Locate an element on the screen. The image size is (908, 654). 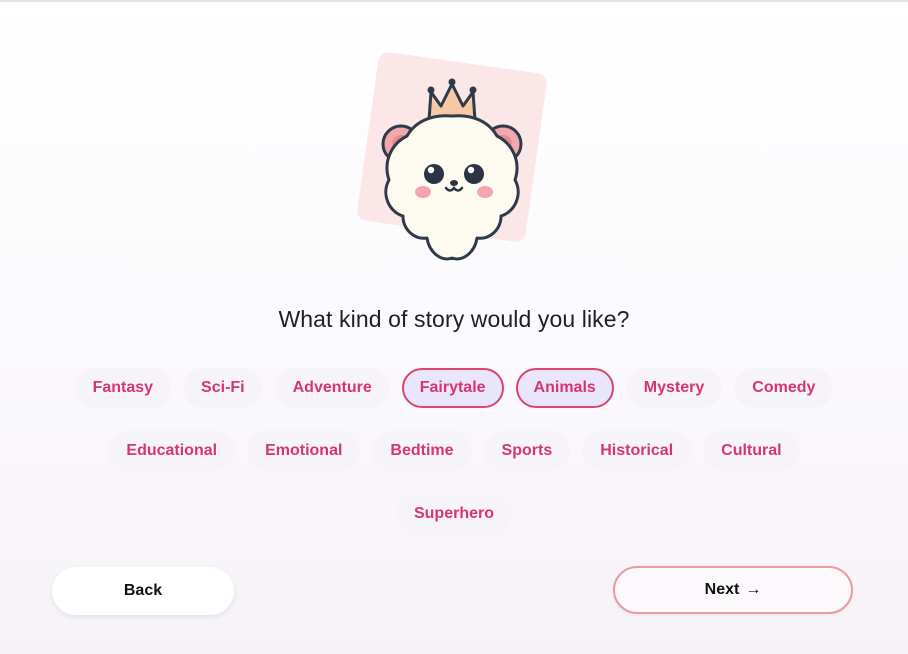
genre-chip-historical: Historical is located at coordinates (637, 451).